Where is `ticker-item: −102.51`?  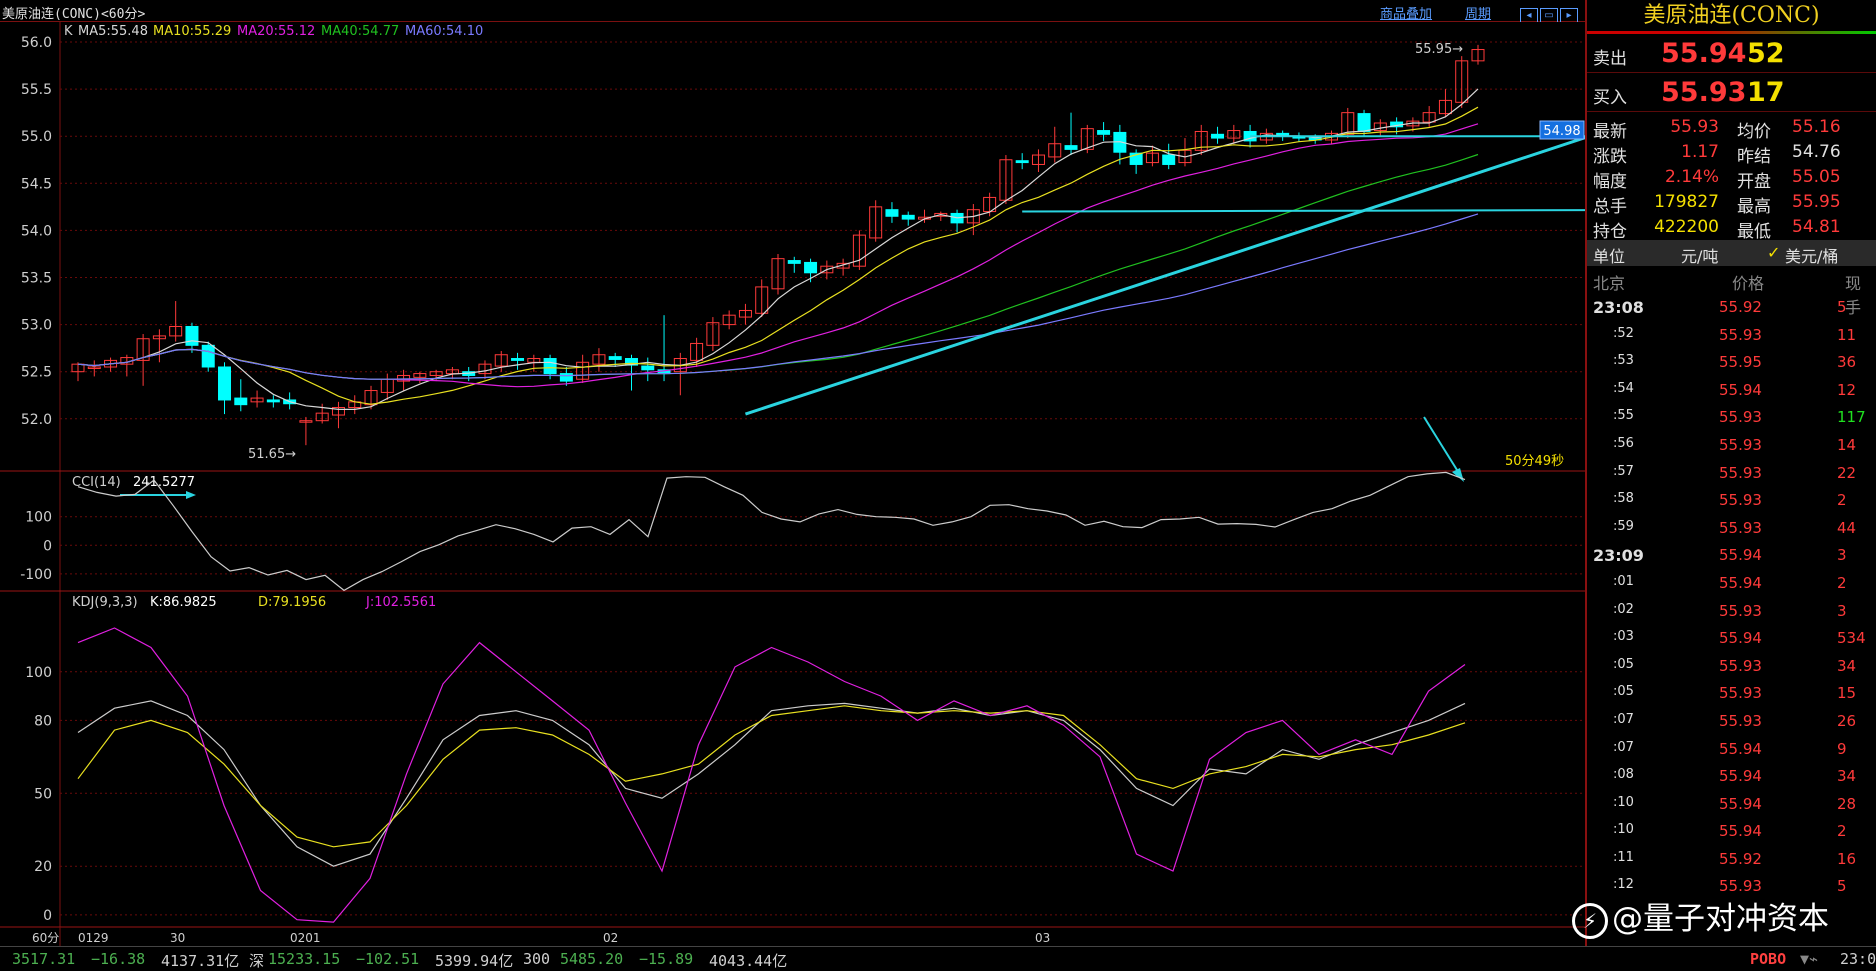 ticker-item: −102.51 is located at coordinates (388, 959).